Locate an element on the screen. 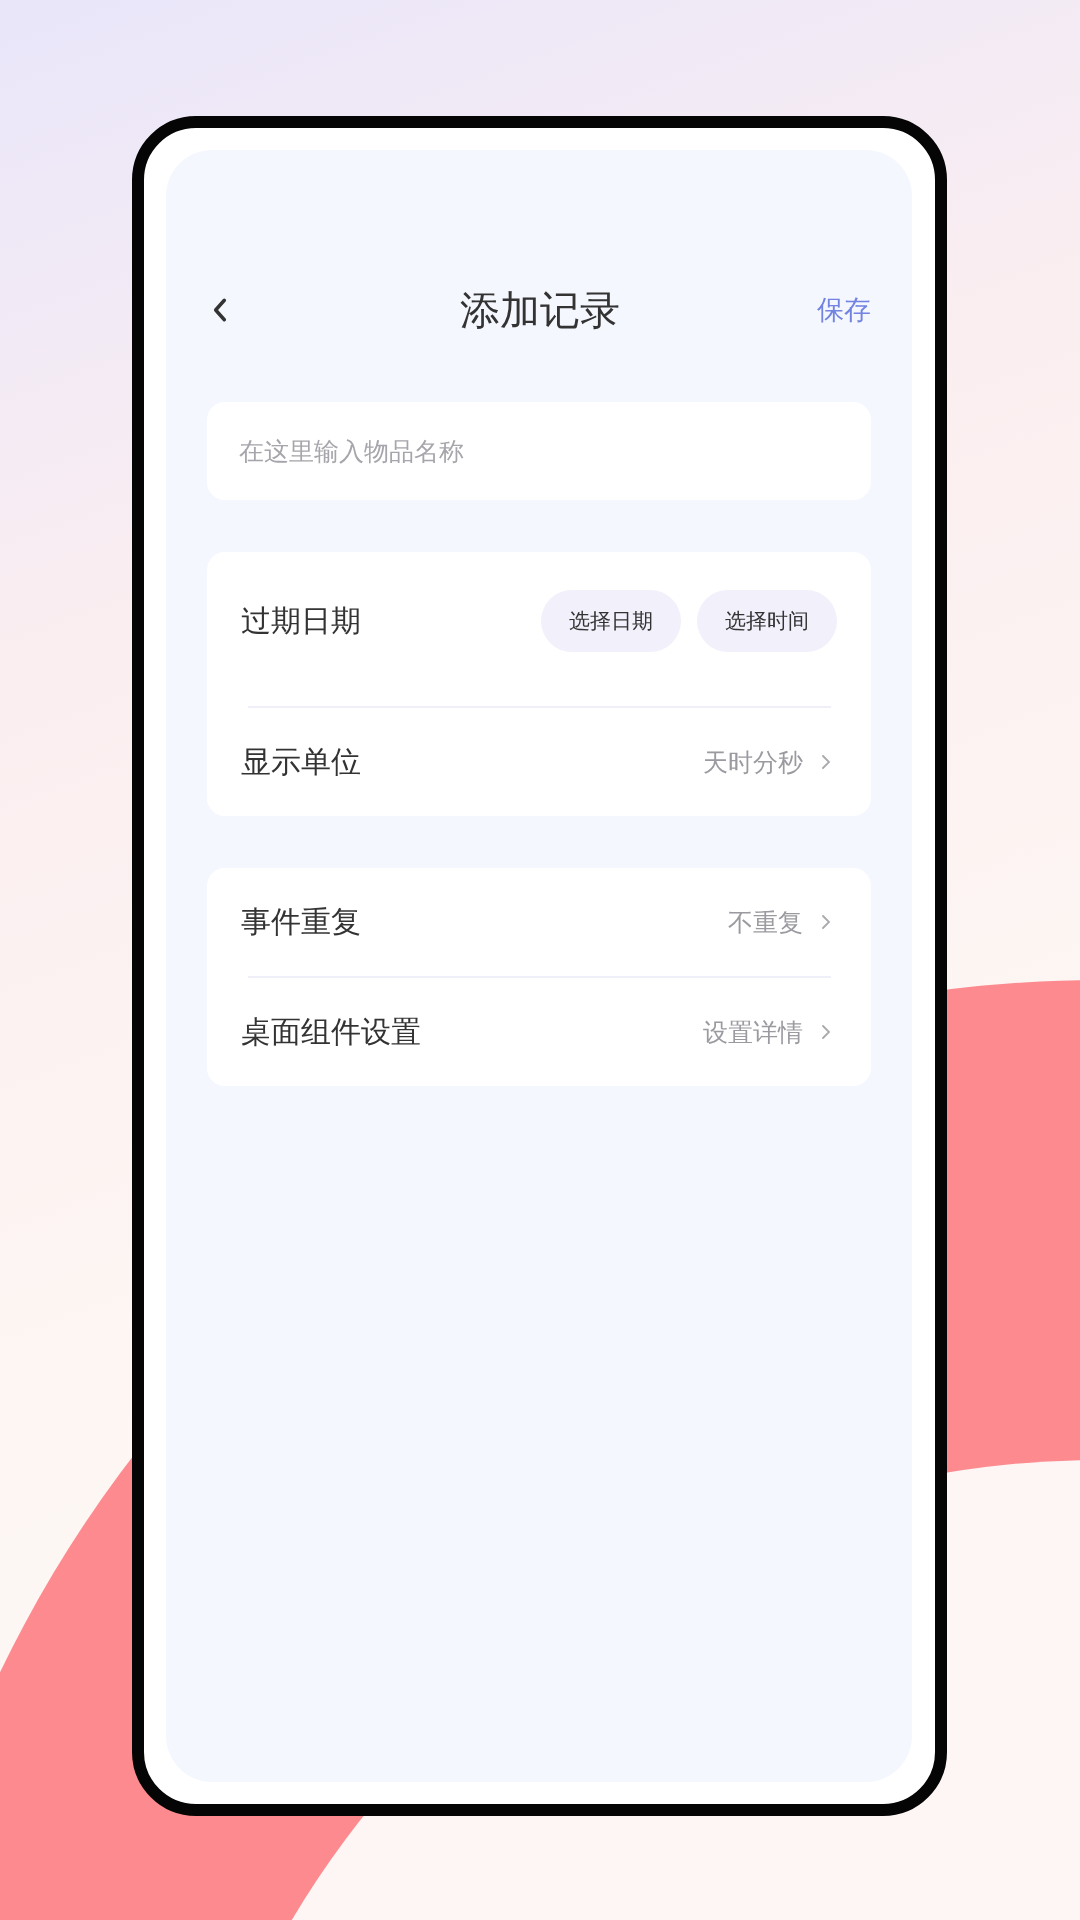 This screenshot has width=1080, height=1920. save-button: 保存 is located at coordinates (844, 310).